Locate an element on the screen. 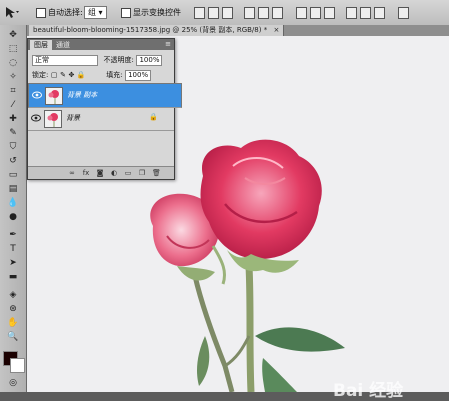 Image resolution: width=449 pixels, height=401 pixels. eyedropper-icon: ⁄ is located at coordinates (13, 105).